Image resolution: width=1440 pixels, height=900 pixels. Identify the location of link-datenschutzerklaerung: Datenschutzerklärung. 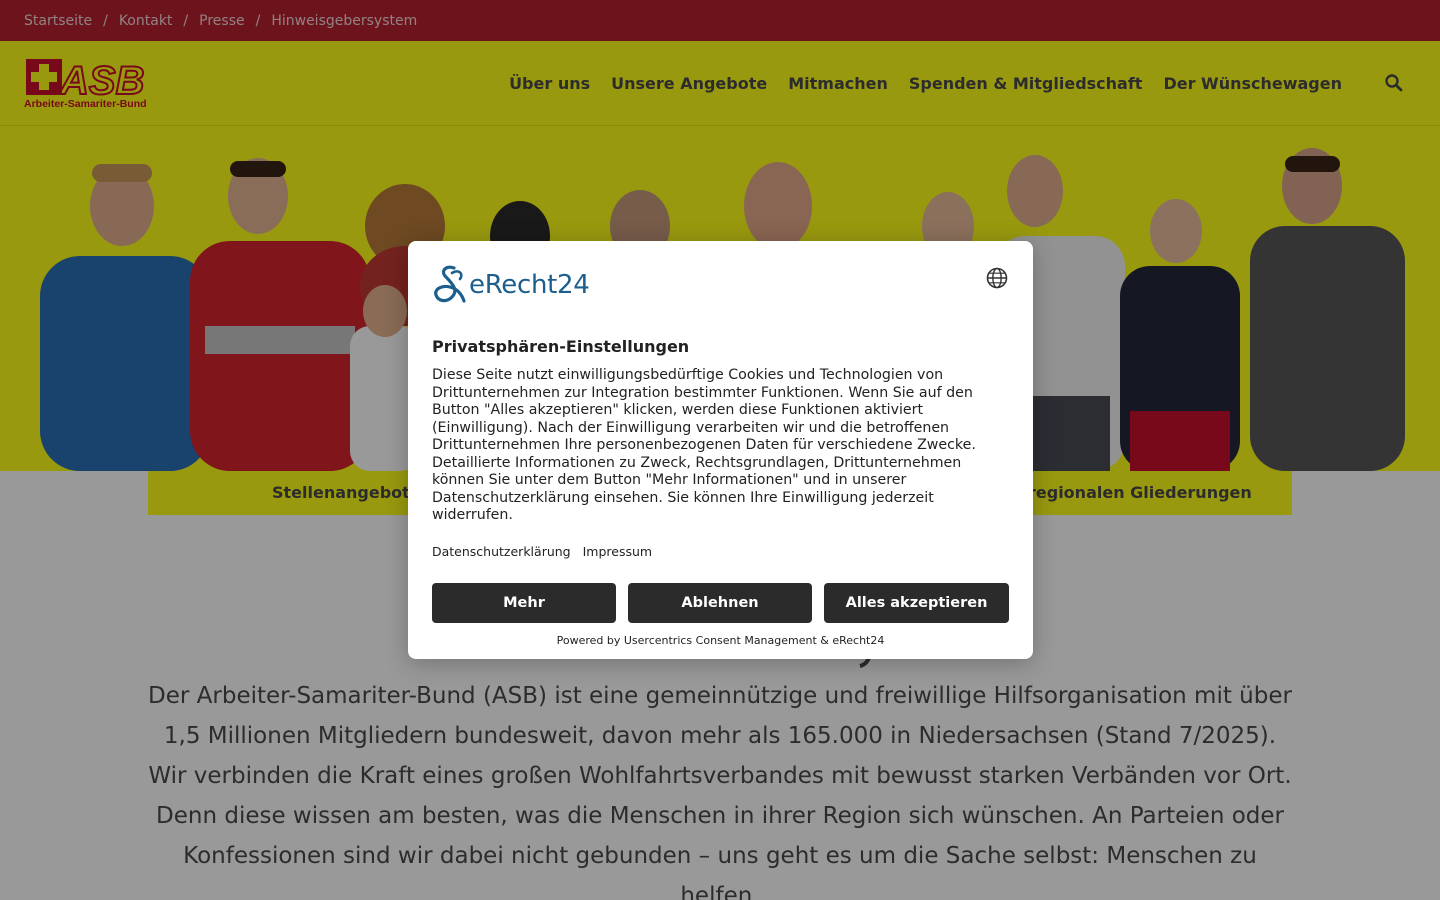
(501, 551).